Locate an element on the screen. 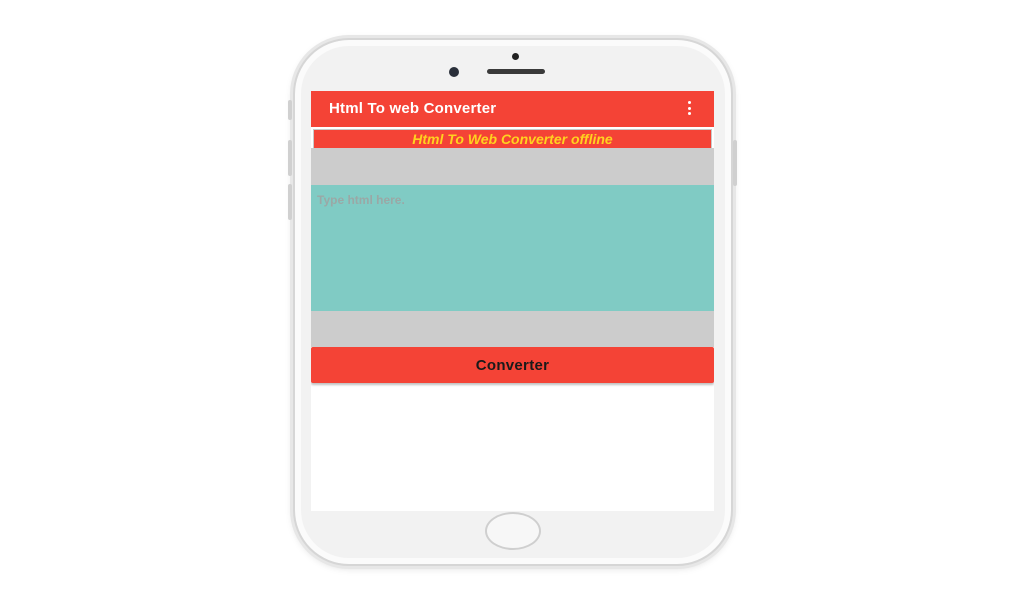 The image size is (1024, 600). home-button is located at coordinates (513, 531).